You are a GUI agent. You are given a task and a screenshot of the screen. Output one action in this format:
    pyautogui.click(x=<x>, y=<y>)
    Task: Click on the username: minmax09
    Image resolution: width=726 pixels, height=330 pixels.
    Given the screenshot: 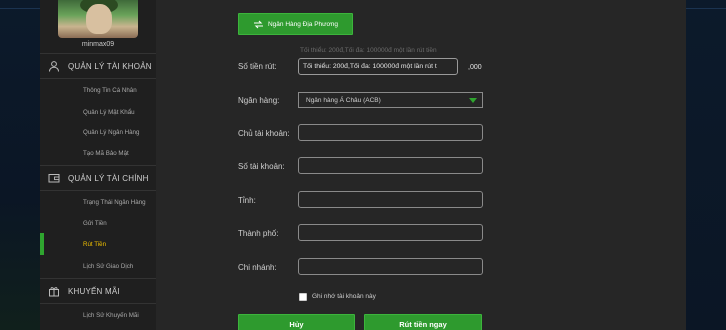 What is the action you would take?
    pyautogui.click(x=98, y=44)
    